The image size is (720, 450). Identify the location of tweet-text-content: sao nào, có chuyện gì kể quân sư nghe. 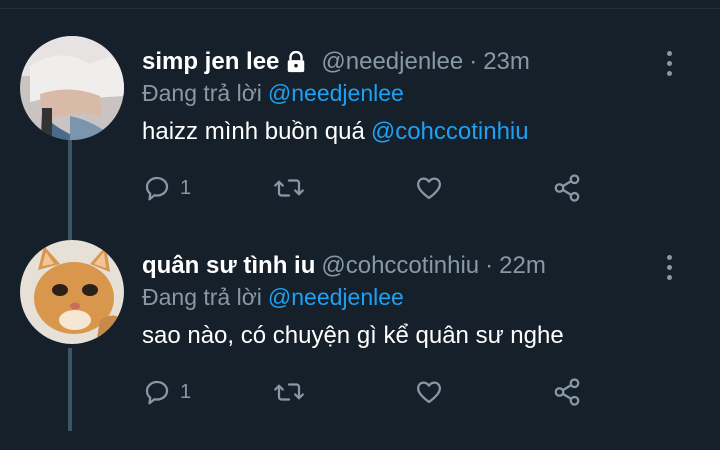
(353, 335).